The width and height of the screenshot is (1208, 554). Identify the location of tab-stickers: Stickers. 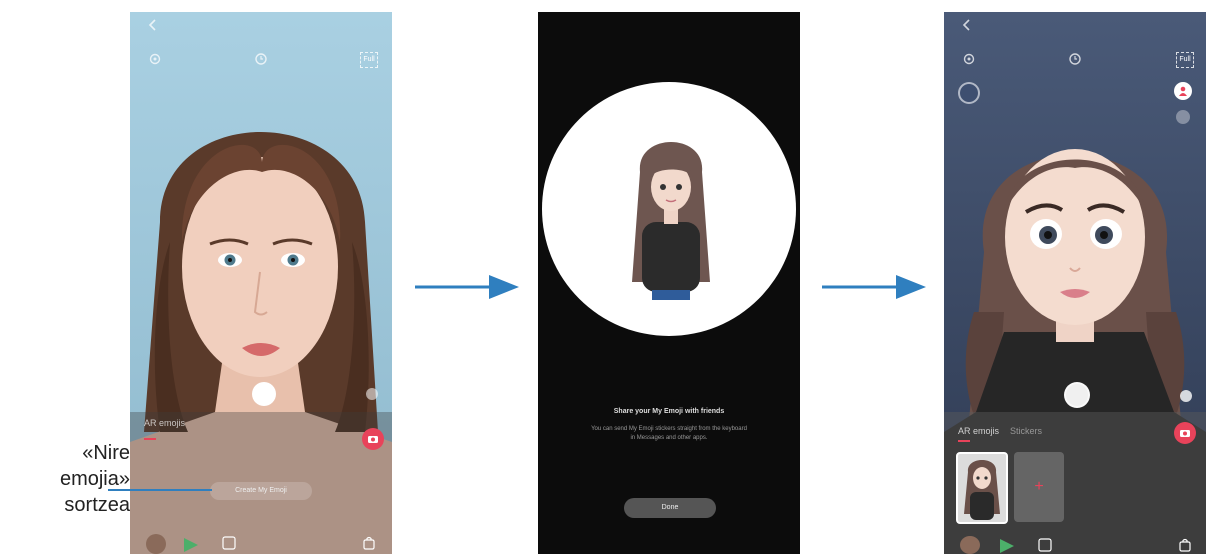
(1026, 431).